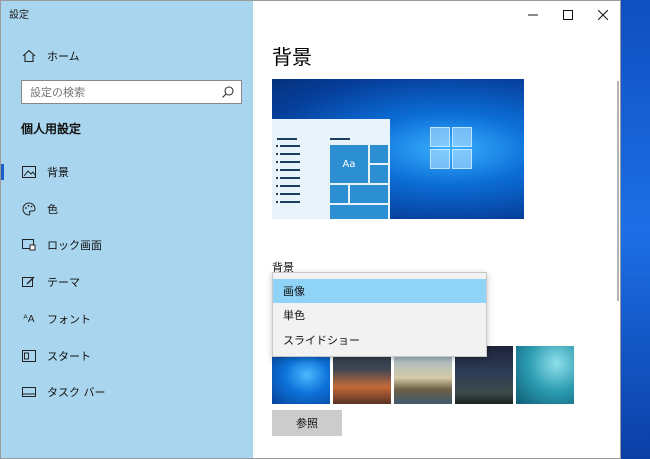 This screenshot has width=650, height=459. What do you see at coordinates (379, 340) in the screenshot?
I see `dropdown-option-slideshow: スライドショー` at bounding box center [379, 340].